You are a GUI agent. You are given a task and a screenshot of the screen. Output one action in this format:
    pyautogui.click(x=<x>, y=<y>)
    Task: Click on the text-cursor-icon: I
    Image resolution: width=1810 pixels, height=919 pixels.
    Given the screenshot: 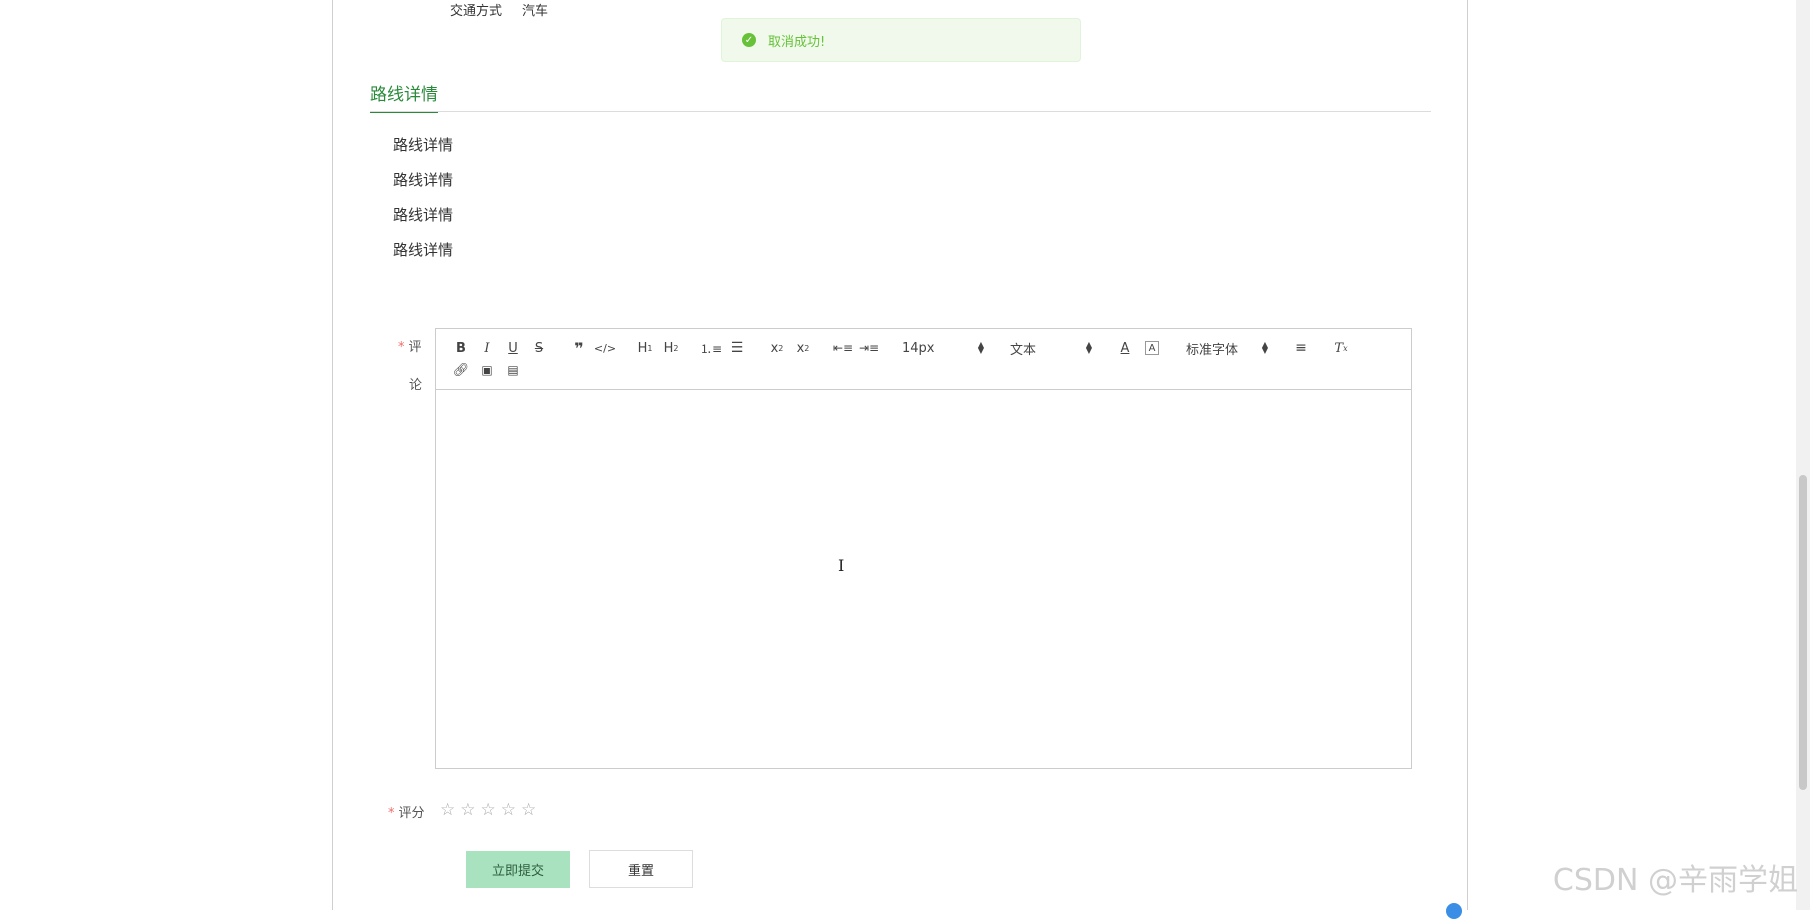 What is the action you would take?
    pyautogui.click(x=841, y=565)
    